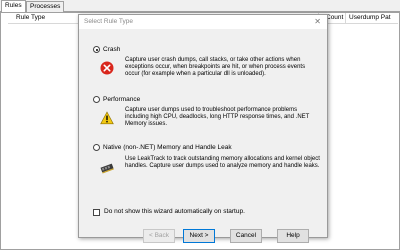 The image size is (400, 250). I want to click on tab-strip: Rules Processes, so click(200, 6).